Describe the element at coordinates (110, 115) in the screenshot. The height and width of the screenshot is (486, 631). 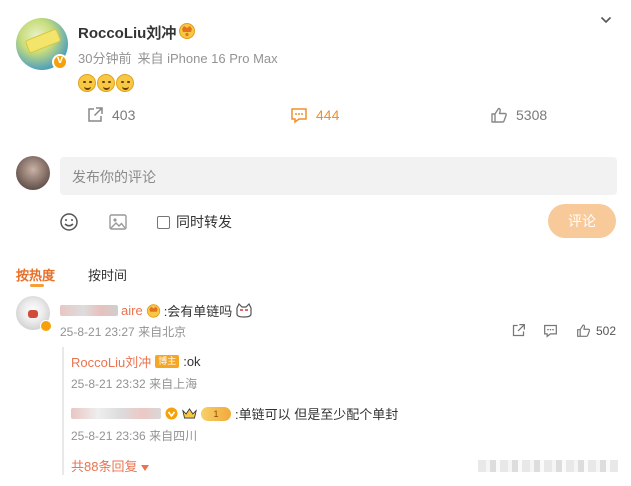
I see `repost-button: 403` at that location.